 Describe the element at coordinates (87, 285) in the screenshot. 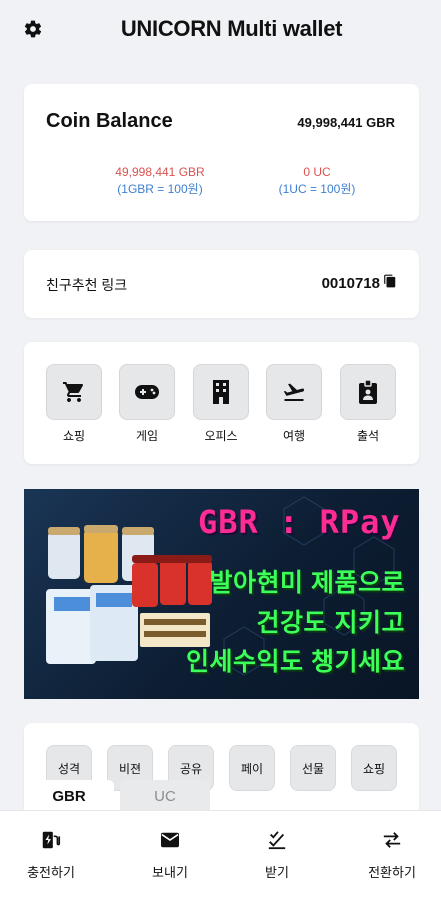

I see `referral-label: 친구추천 링크` at that location.